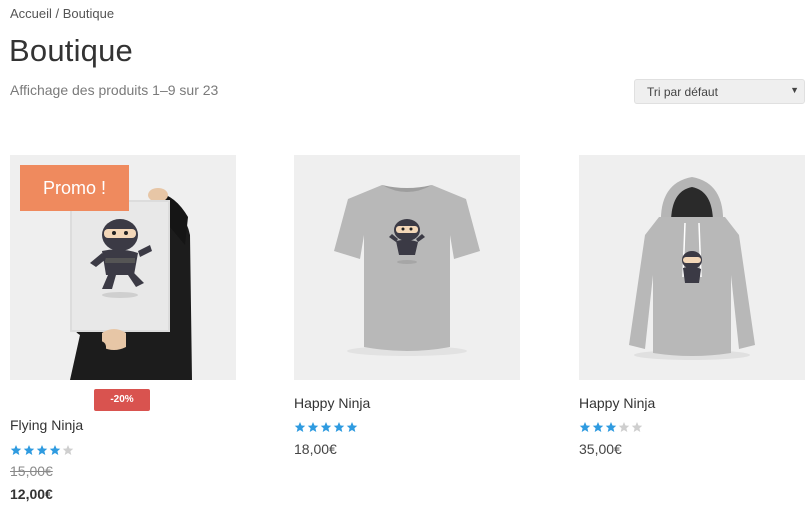 This screenshot has width=812, height=506. Describe the element at coordinates (315, 449) in the screenshot. I see `price: 18,00€` at that location.